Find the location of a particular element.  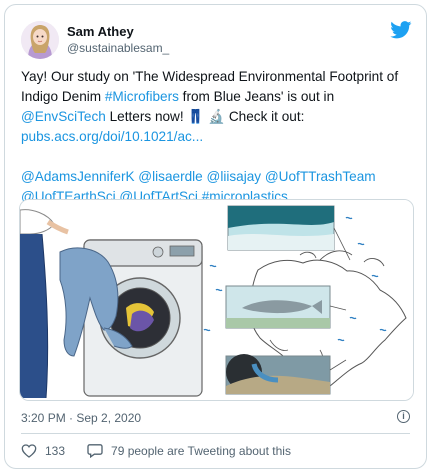

author-avatar is located at coordinates (40, 40).